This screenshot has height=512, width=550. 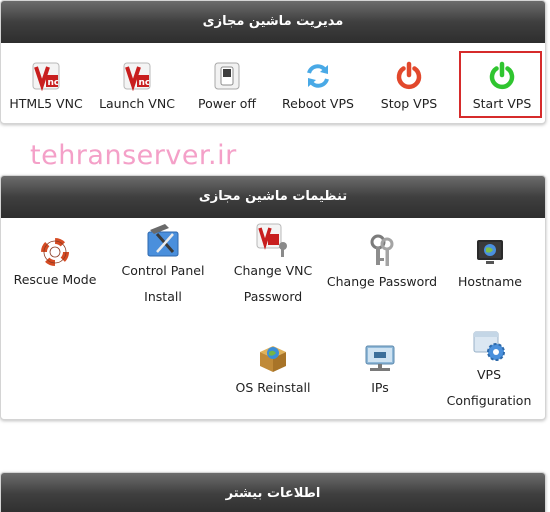 I want to click on ips-label: IPs, so click(x=380, y=387).